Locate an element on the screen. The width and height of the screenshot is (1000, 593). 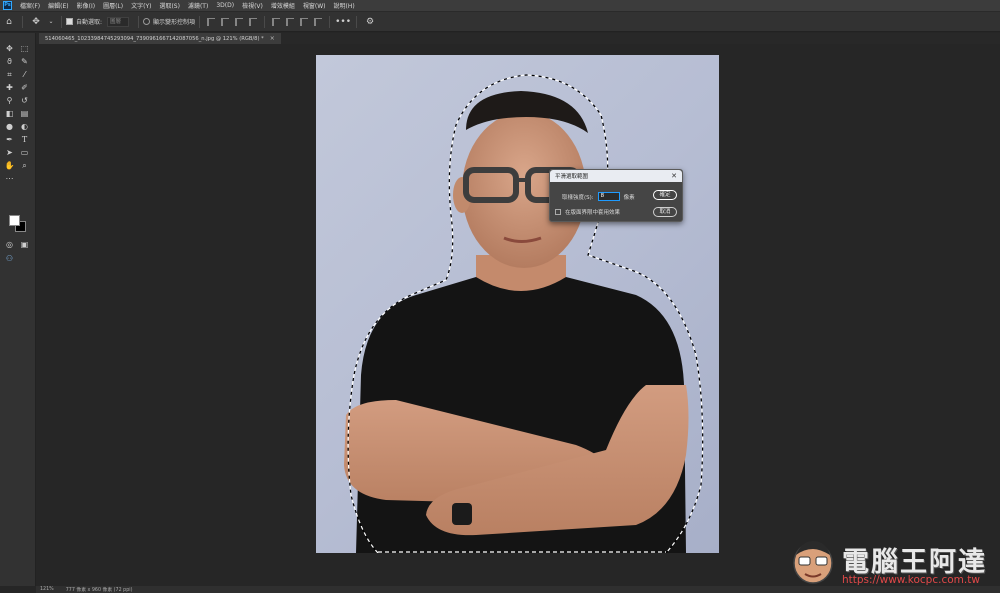
close-icon: ✕ is located at coordinates (674, 176).